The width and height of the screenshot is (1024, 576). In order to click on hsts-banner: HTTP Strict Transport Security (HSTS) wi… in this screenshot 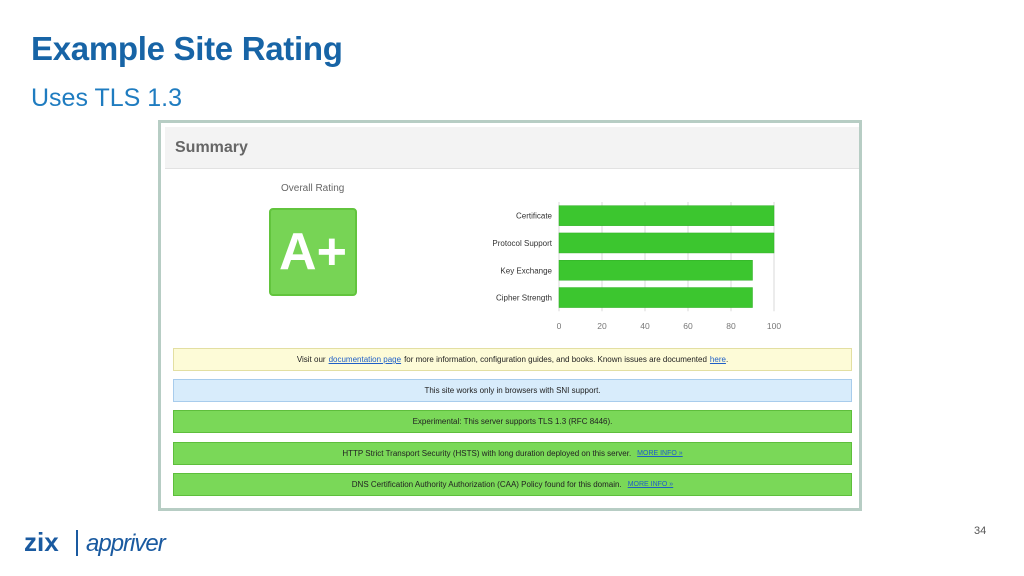, I will do `click(512, 453)`.